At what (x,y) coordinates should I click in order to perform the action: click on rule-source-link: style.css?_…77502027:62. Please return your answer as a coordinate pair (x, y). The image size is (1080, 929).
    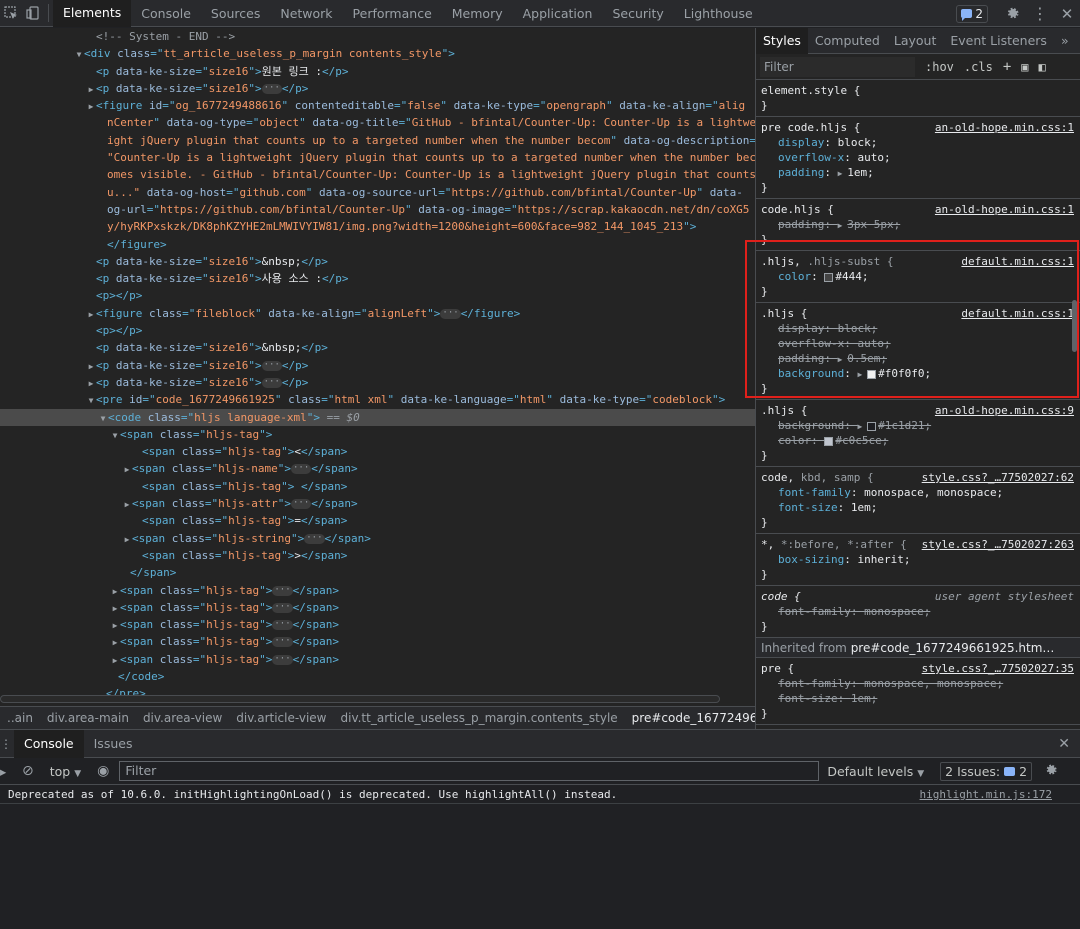
    Looking at the image, I should click on (998, 477).